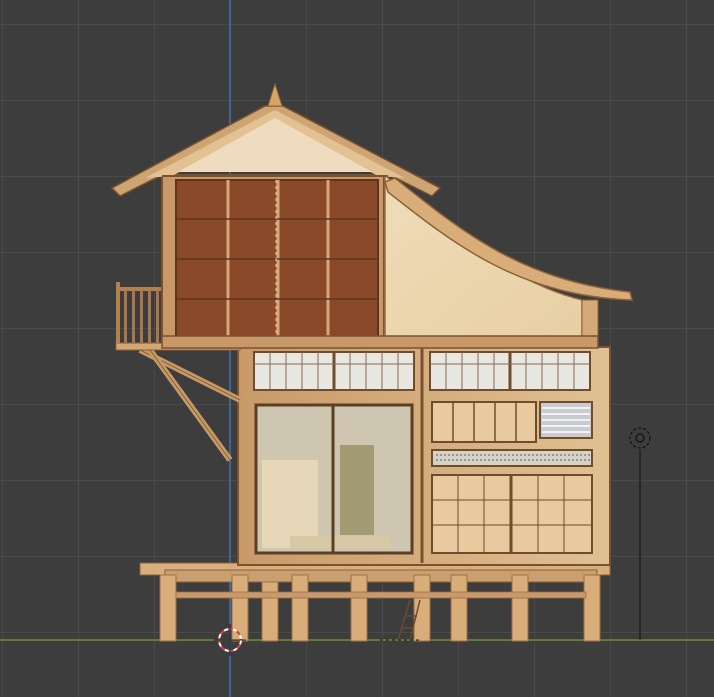 The image size is (714, 697). Describe the element at coordinates (277, 259) in the screenshot. I see `upper-panel-doors` at that location.